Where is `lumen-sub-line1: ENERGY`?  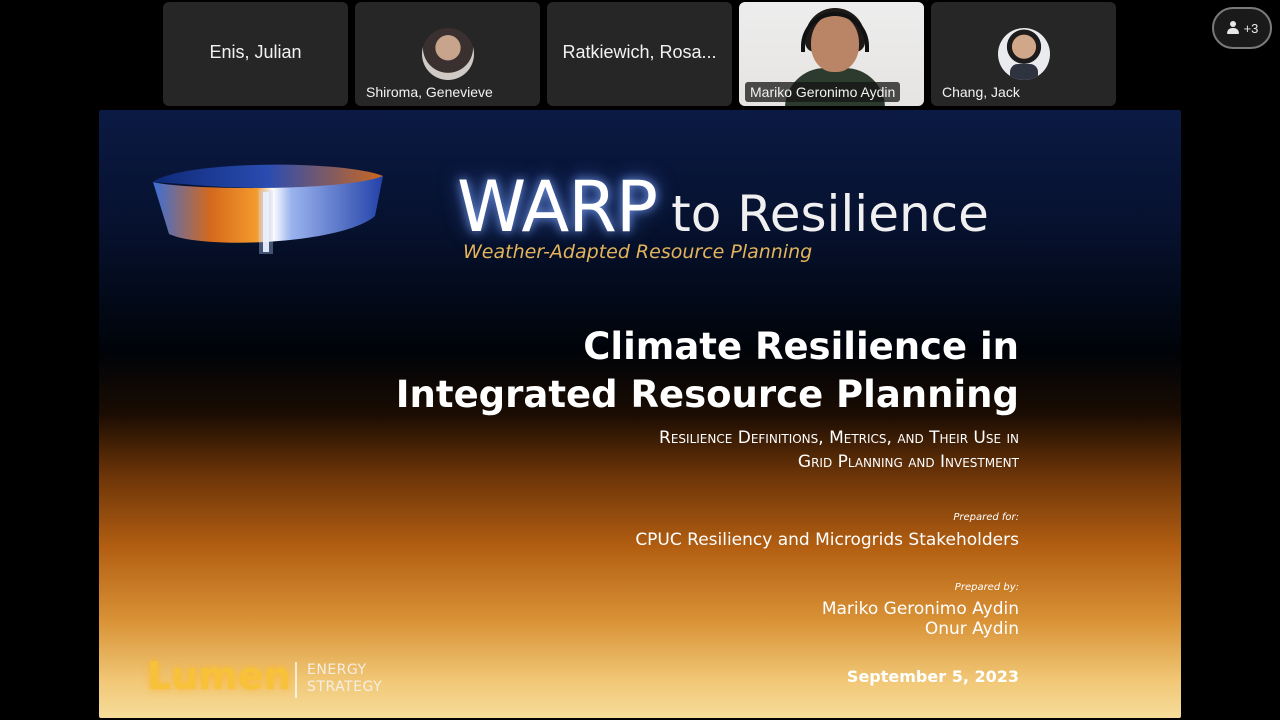
lumen-sub-line1: ENERGY is located at coordinates (337, 670).